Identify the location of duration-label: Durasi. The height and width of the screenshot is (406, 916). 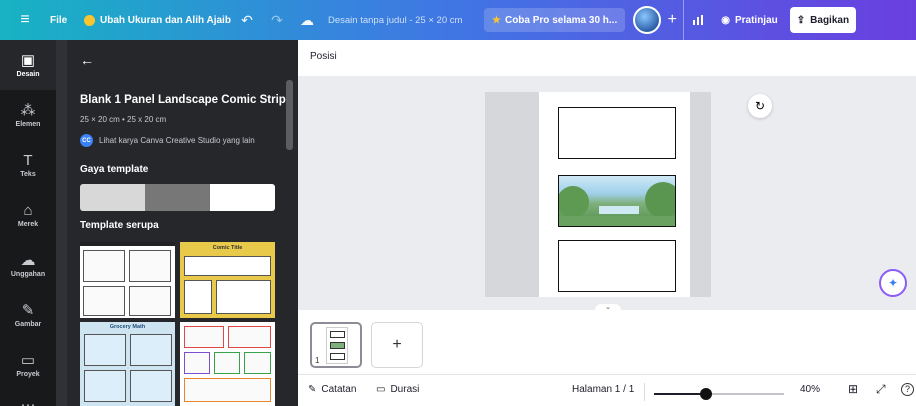
(405, 389).